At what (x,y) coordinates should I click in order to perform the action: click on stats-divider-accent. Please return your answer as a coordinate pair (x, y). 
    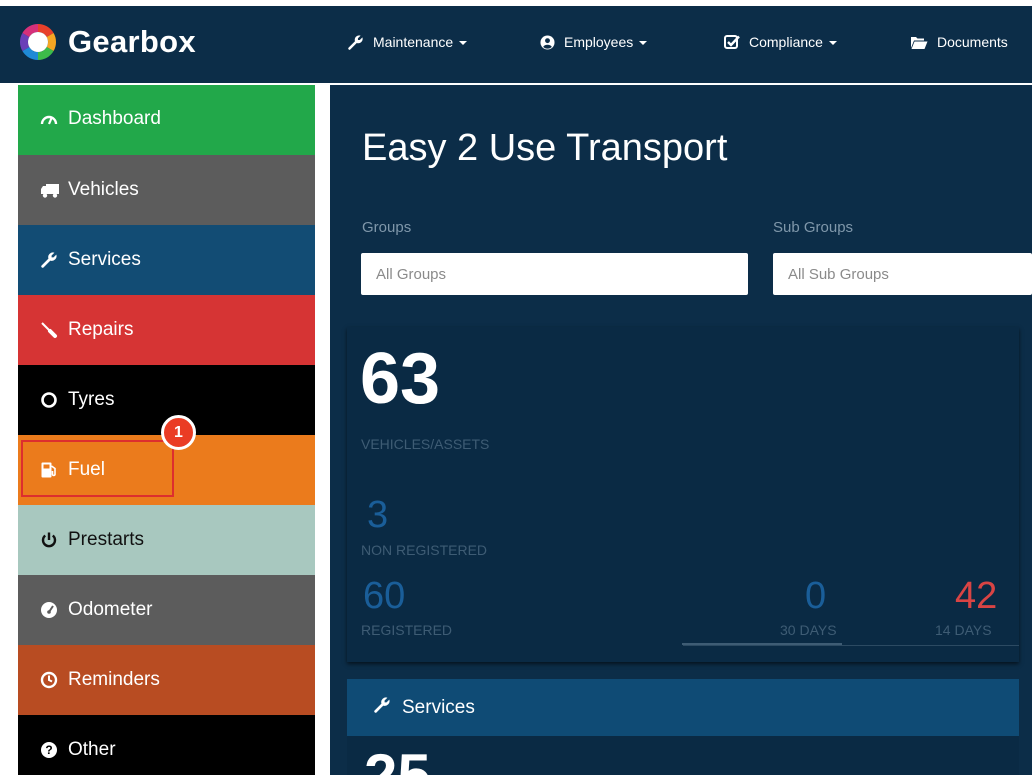
    Looking at the image, I should click on (762, 644).